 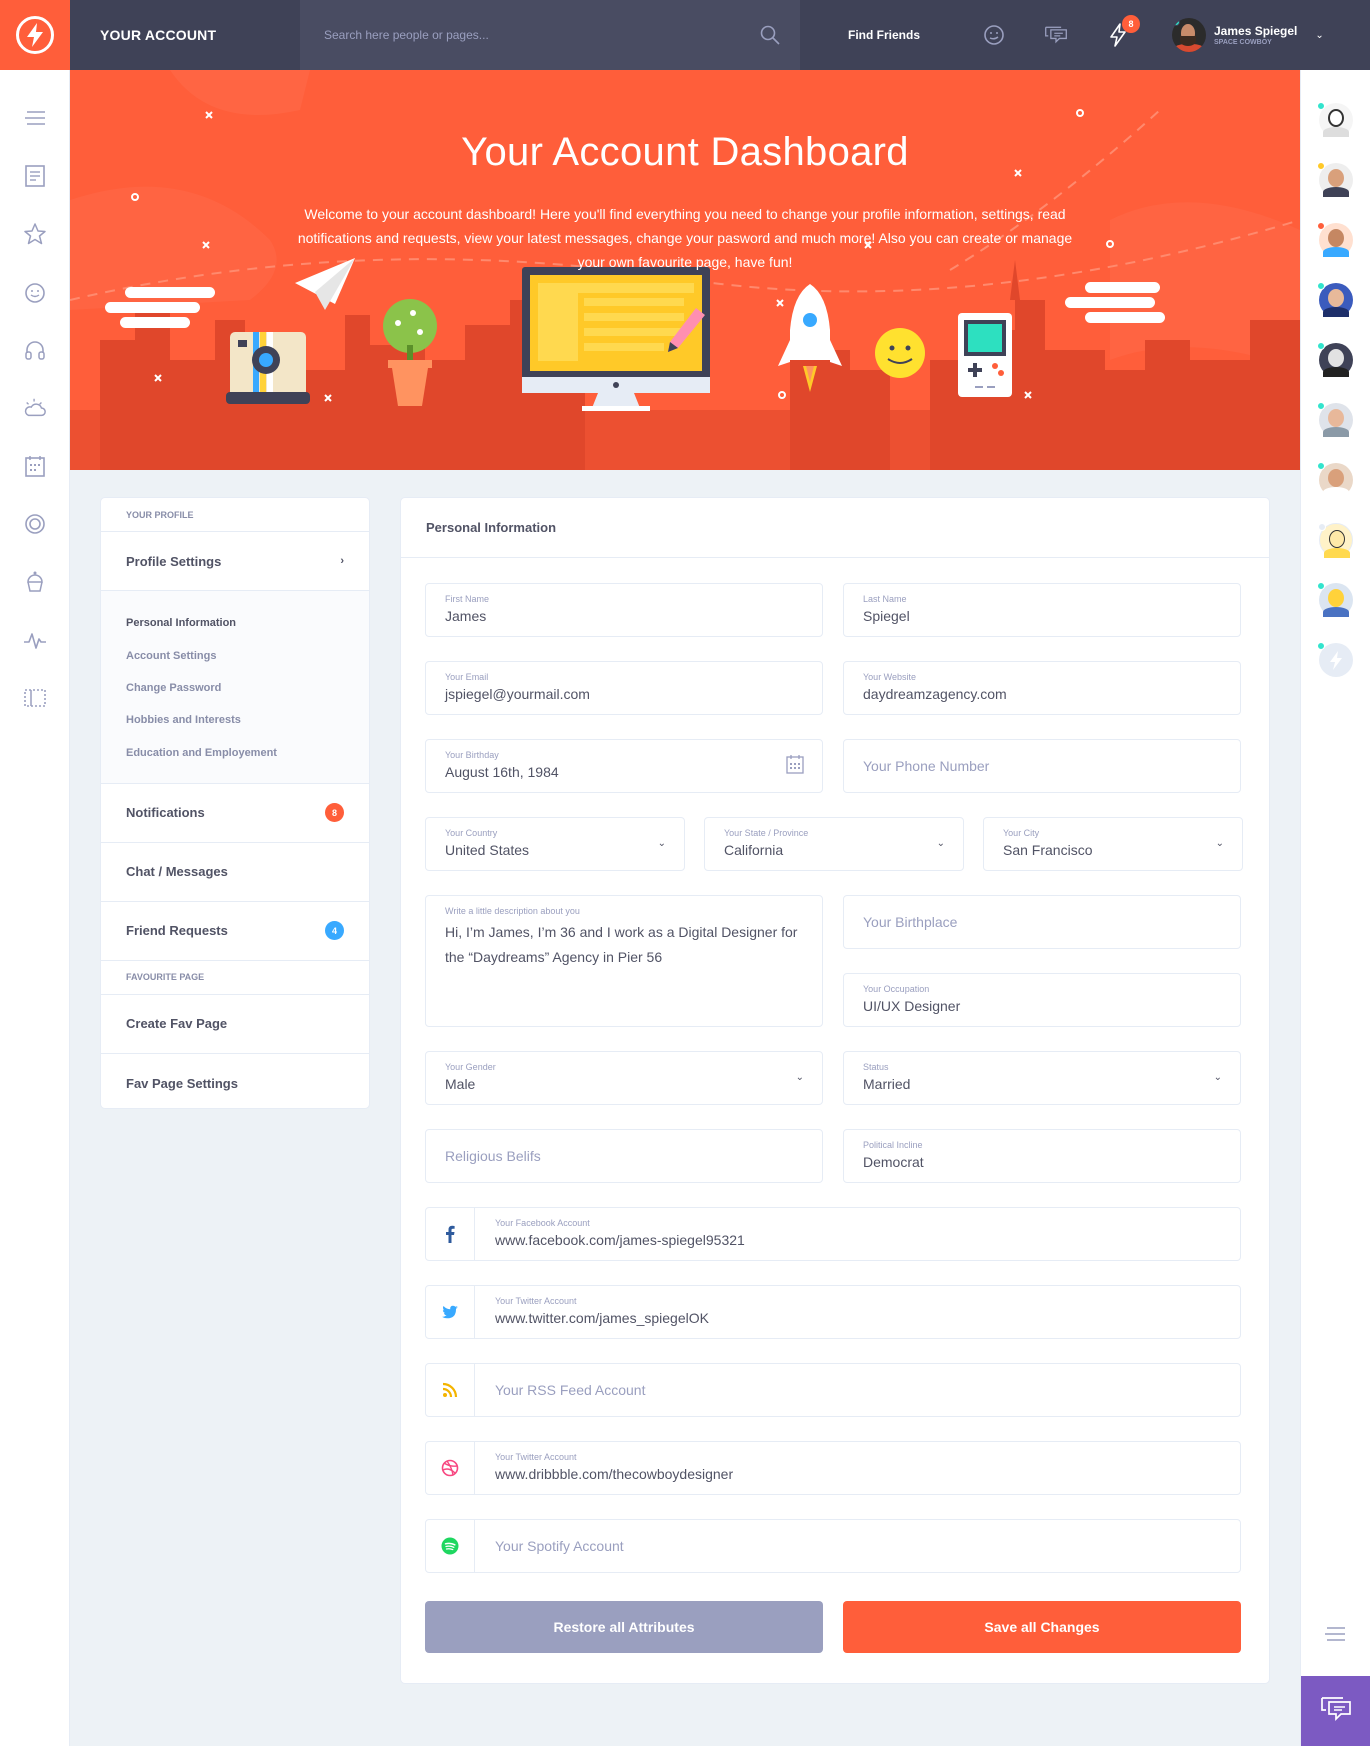 What do you see at coordinates (235, 623) in the screenshot?
I see `submenu-personal-information: Personal Information` at bounding box center [235, 623].